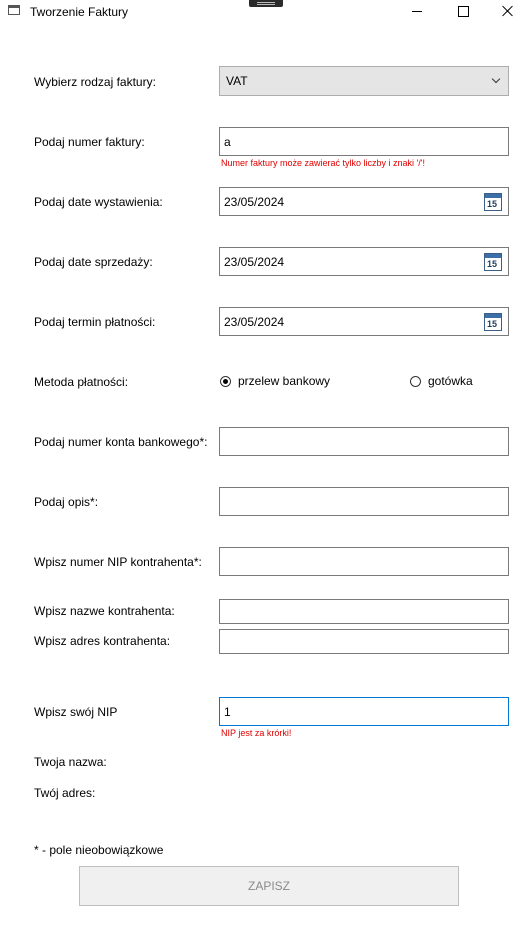  I want to click on maximize-button, so click(463, 11).